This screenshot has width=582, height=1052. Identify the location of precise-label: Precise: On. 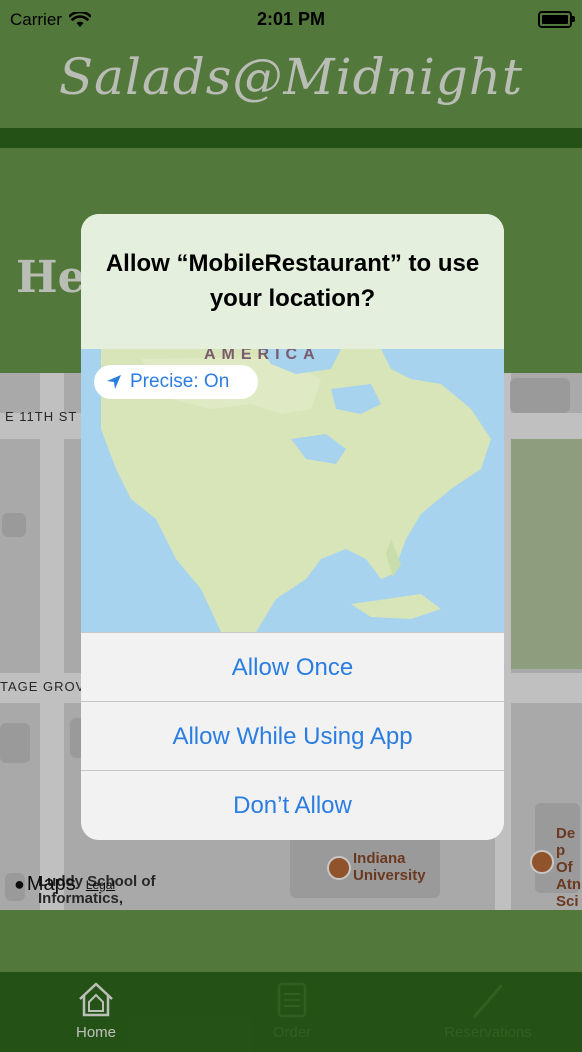
(180, 381).